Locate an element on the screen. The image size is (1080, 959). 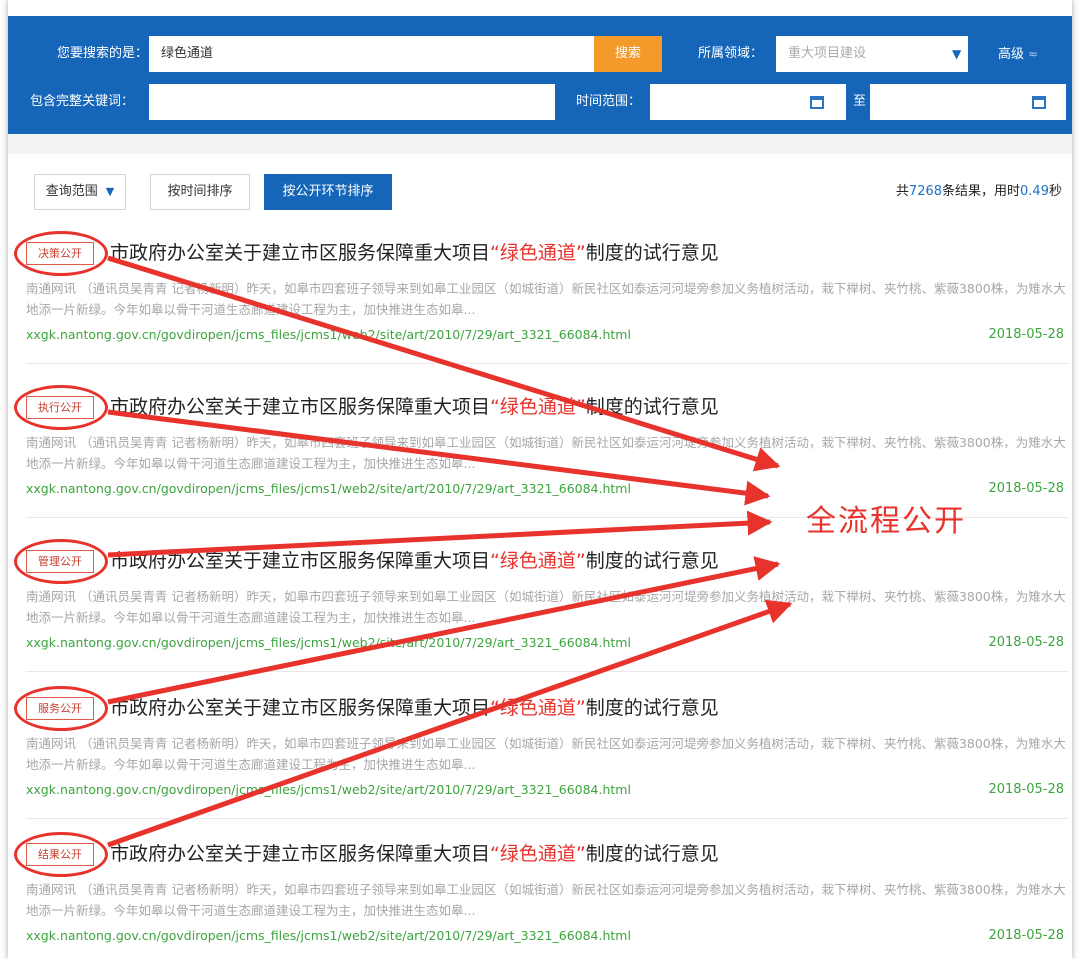
advanced-toggle: 高级 ≈ is located at coordinates (1018, 54).